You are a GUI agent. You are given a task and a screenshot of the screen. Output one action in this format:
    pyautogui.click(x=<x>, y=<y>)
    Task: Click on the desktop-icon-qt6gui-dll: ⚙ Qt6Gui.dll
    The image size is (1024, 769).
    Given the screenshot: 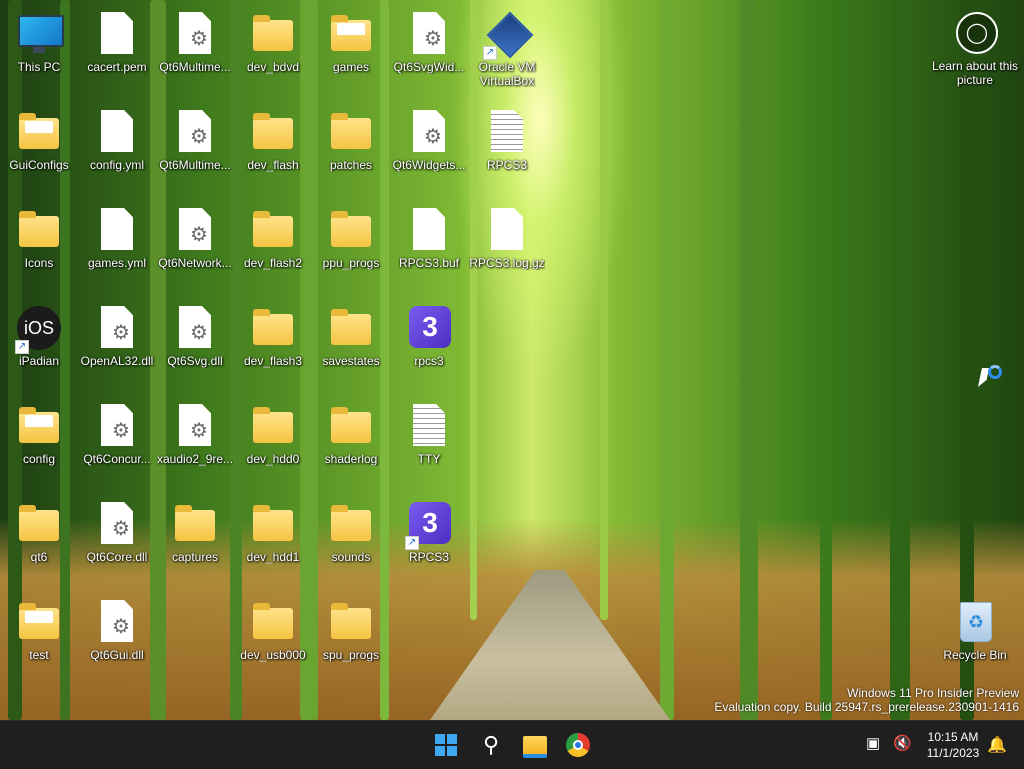 What is the action you would take?
    pyautogui.click(x=117, y=642)
    